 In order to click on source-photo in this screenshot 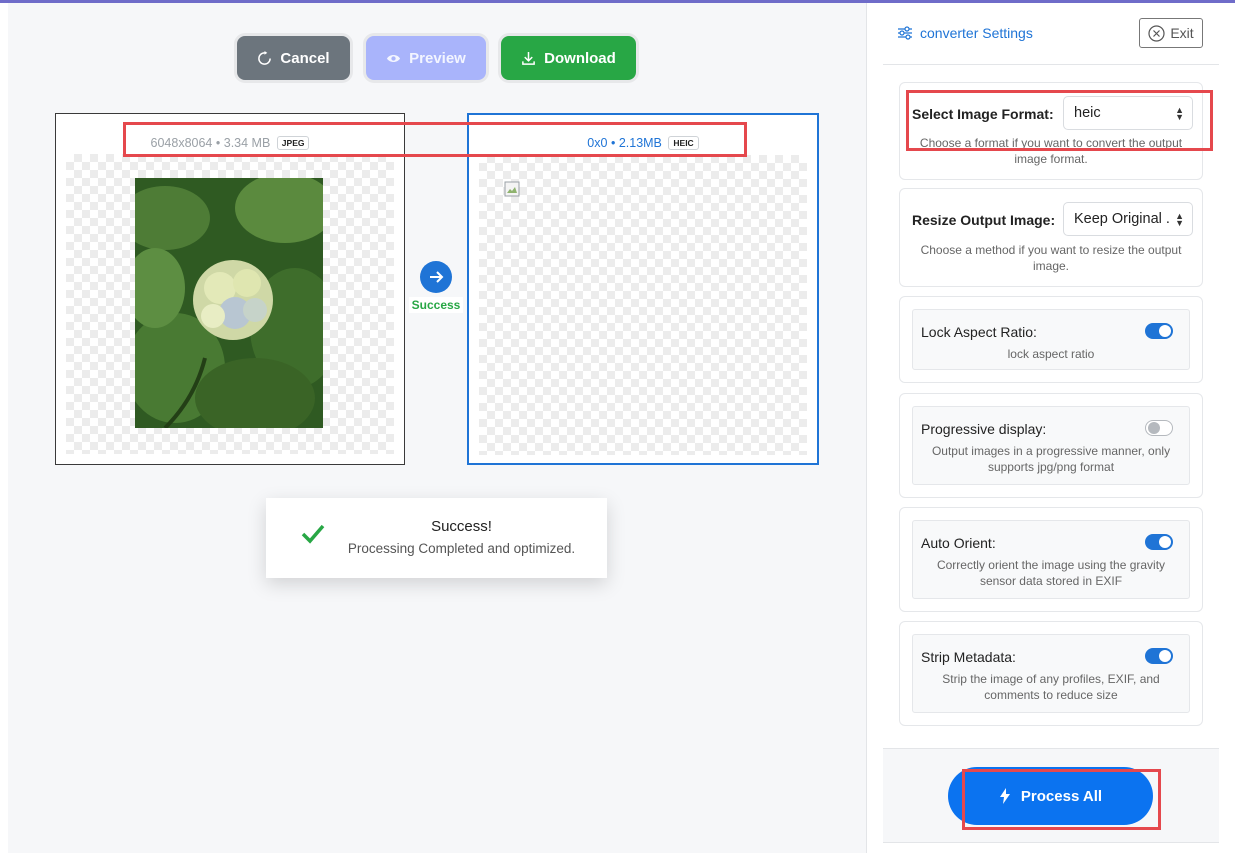, I will do `click(229, 303)`.